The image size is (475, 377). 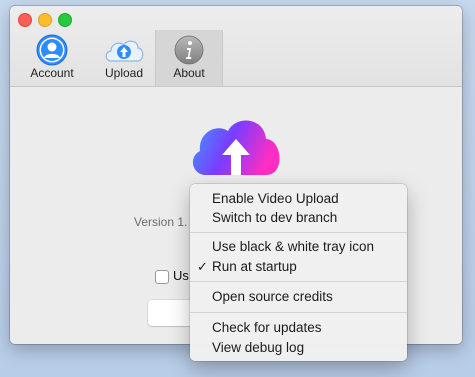 What do you see at coordinates (275, 198) in the screenshot?
I see `menu-item-label: Enable Video Upload` at bounding box center [275, 198].